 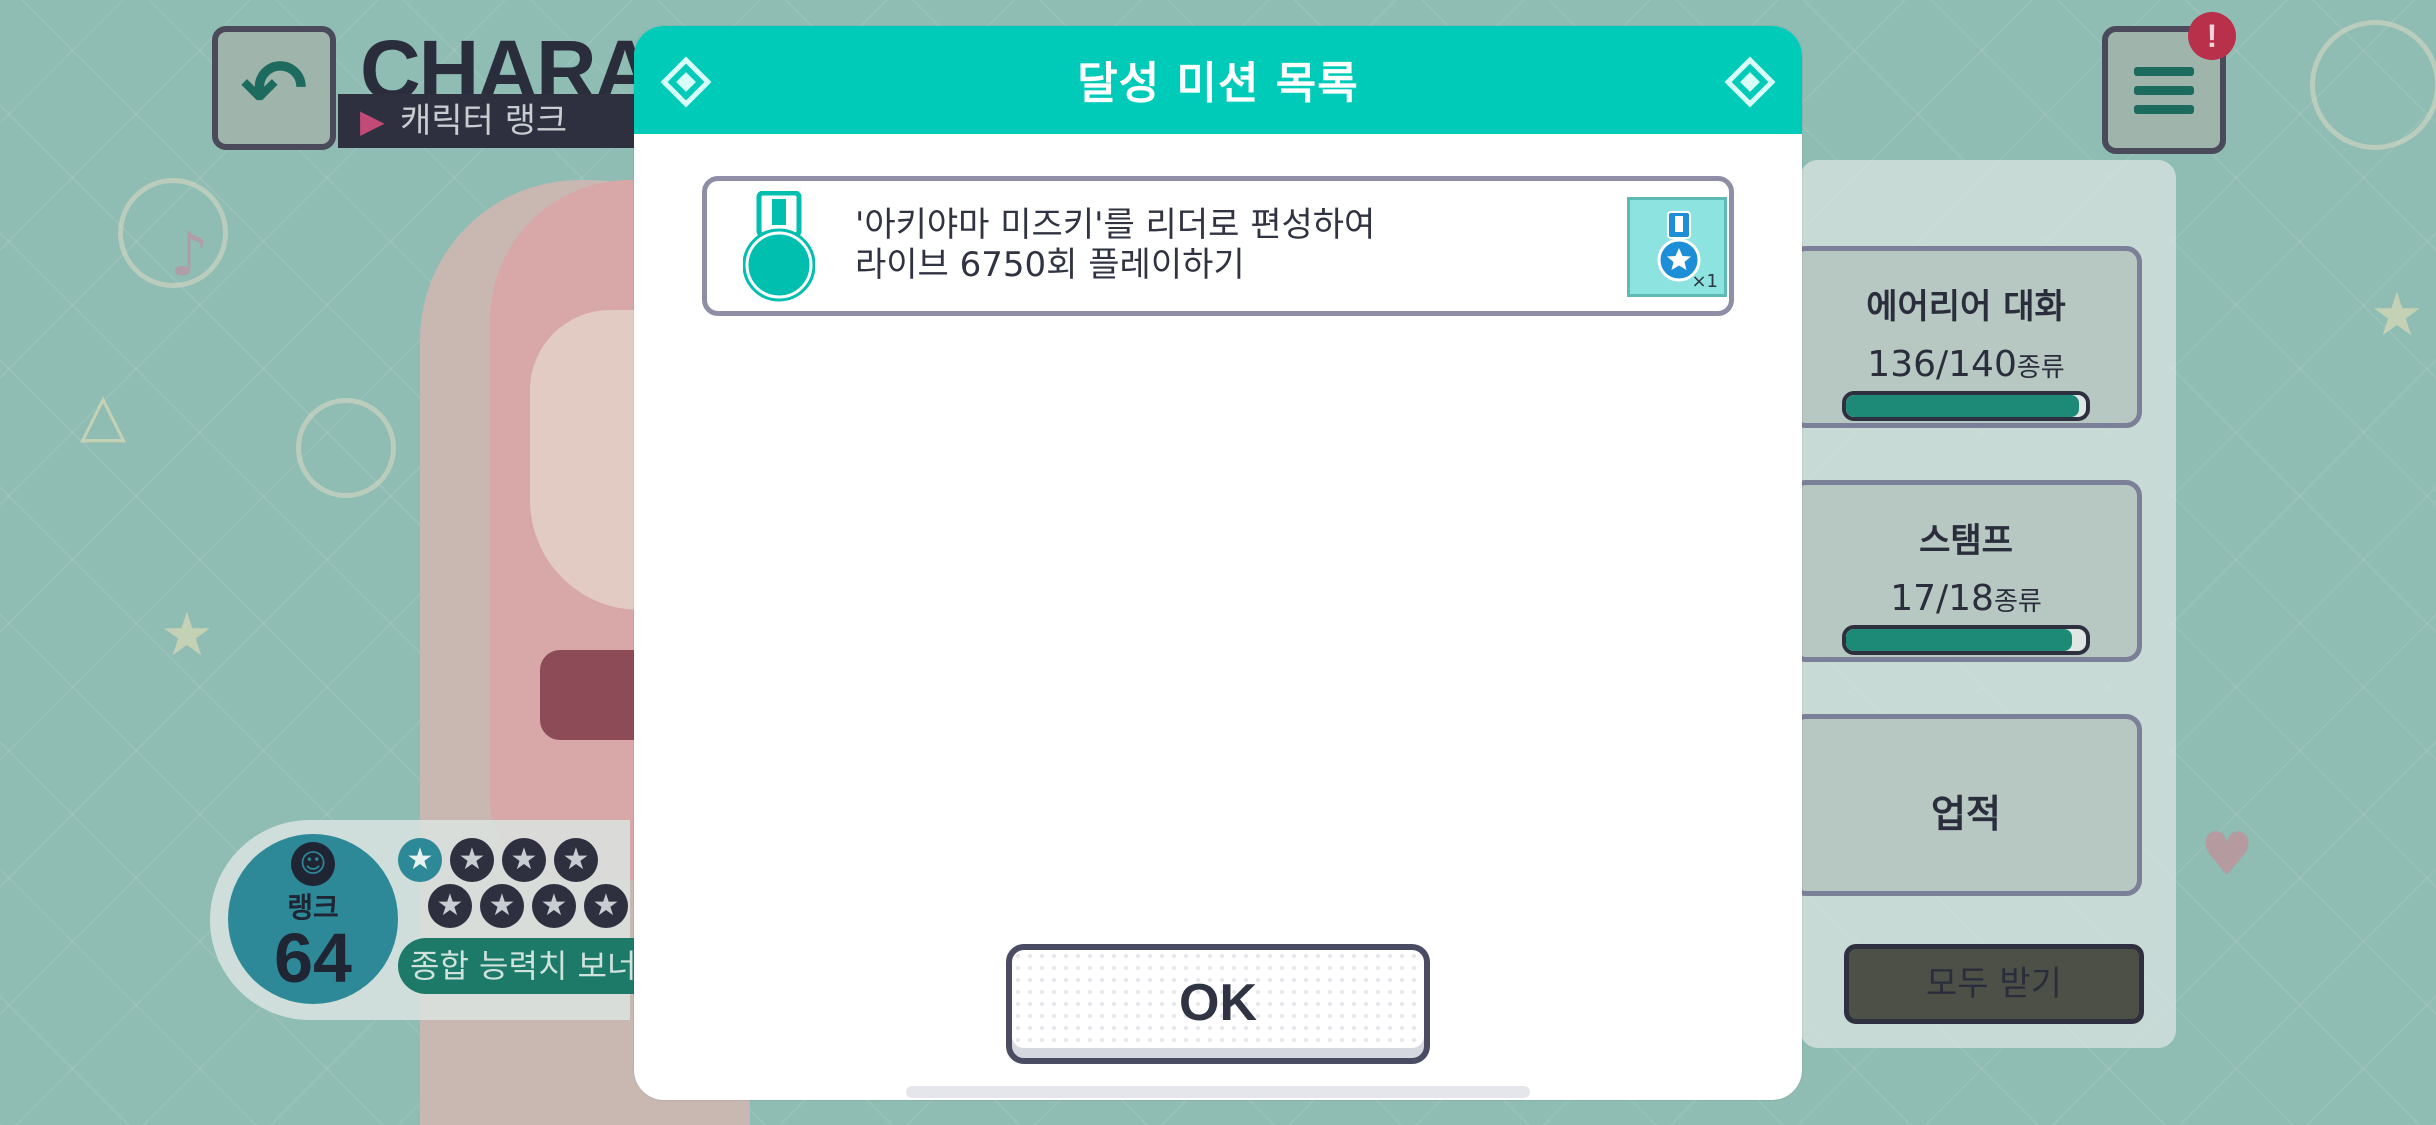 What do you see at coordinates (1994, 984) in the screenshot?
I see `receive-all-button: 모두 받기` at bounding box center [1994, 984].